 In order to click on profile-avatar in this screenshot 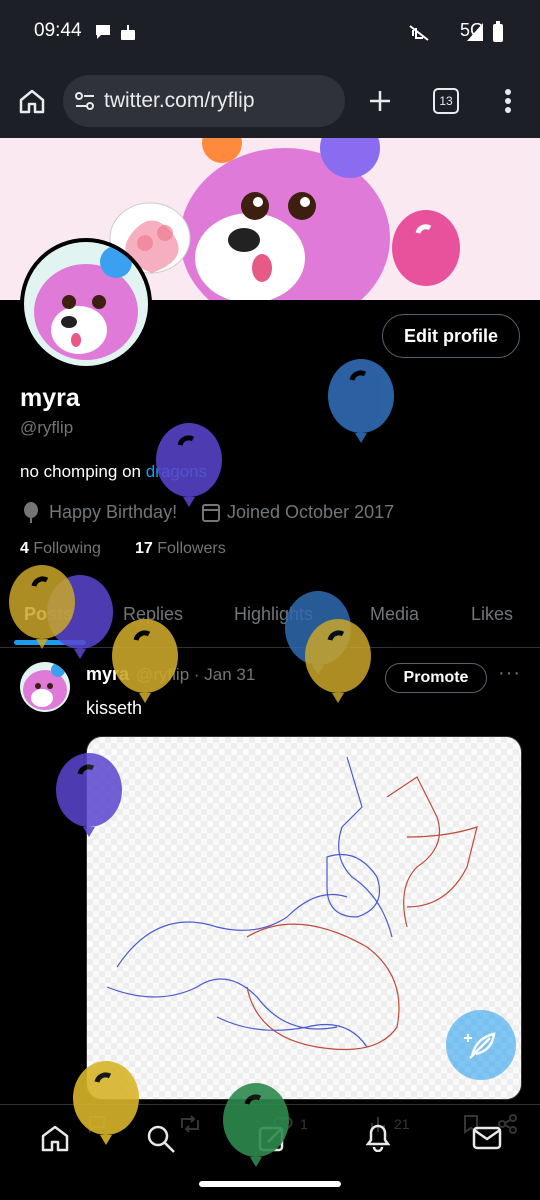, I will do `click(86, 304)`.